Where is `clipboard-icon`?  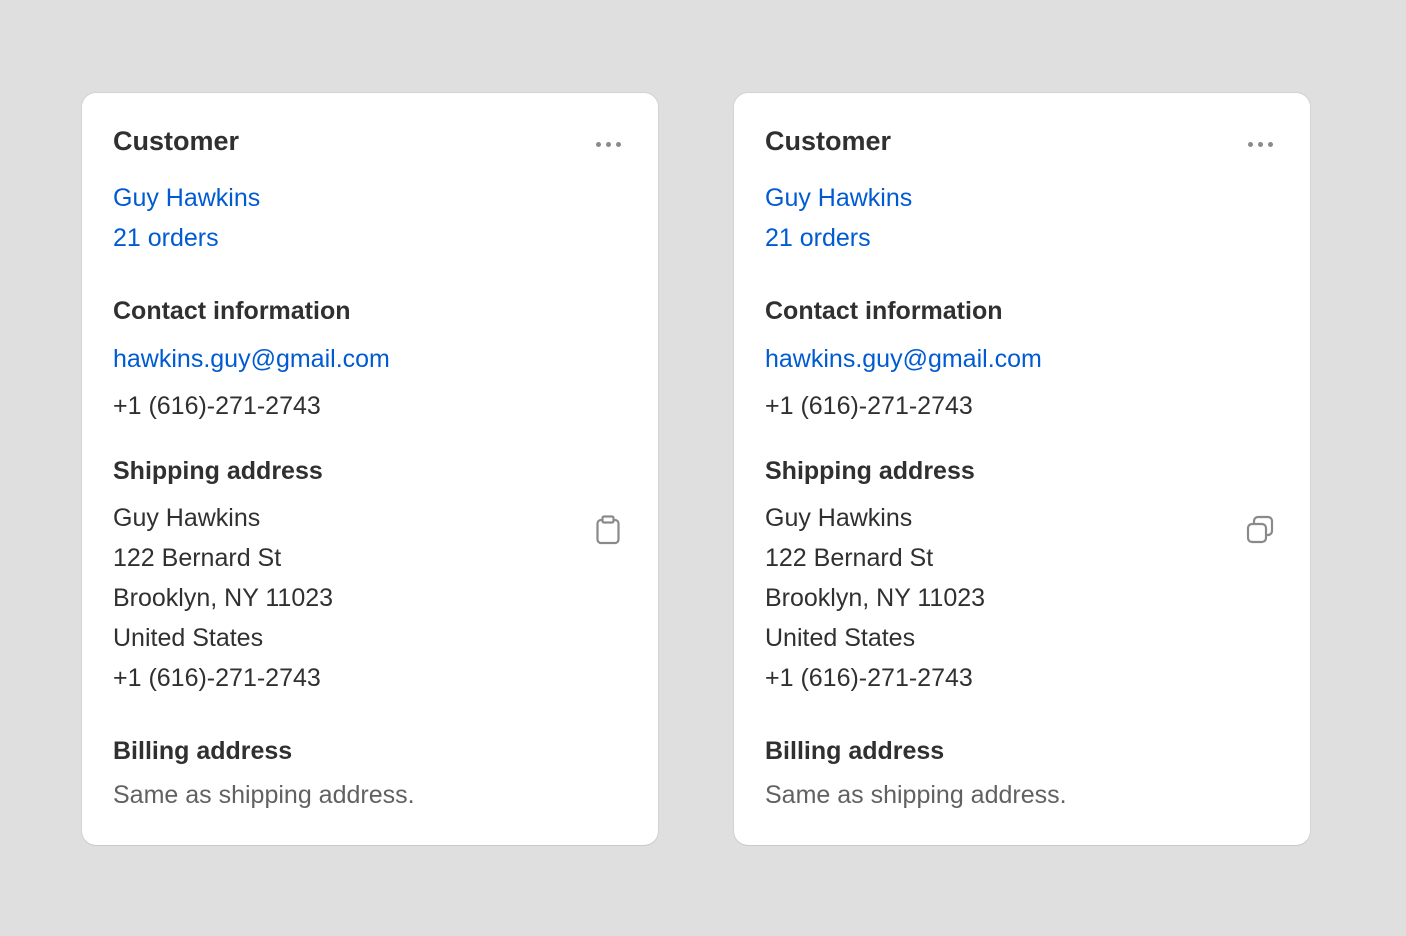 clipboard-icon is located at coordinates (608, 530).